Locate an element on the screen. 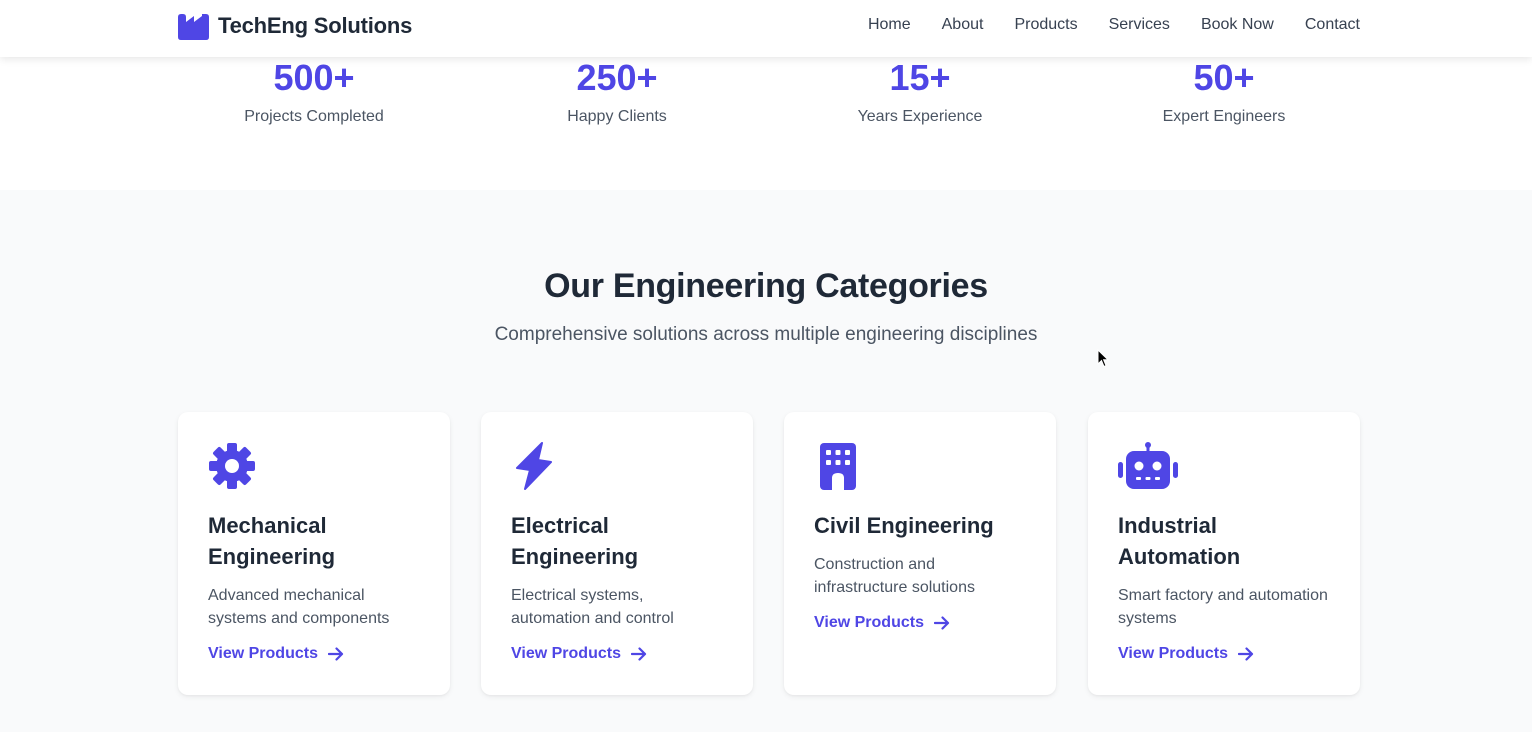 The height and width of the screenshot is (732, 1532). stat-engineers: 50+ Expert Engineers is located at coordinates (1224, 91).